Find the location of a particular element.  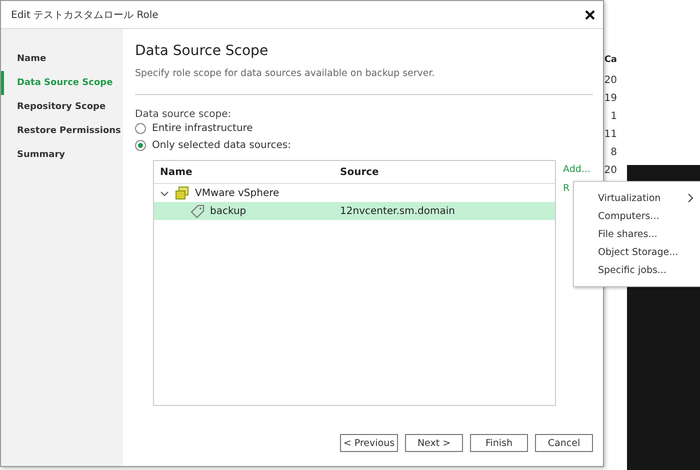

tag-icon is located at coordinates (197, 211).